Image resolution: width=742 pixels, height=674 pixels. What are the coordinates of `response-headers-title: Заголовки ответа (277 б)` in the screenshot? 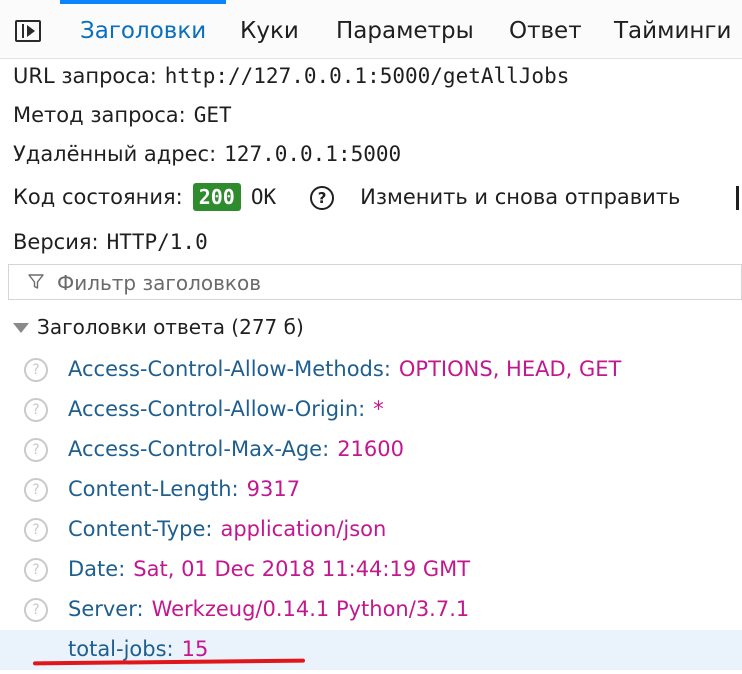 It's located at (170, 327).